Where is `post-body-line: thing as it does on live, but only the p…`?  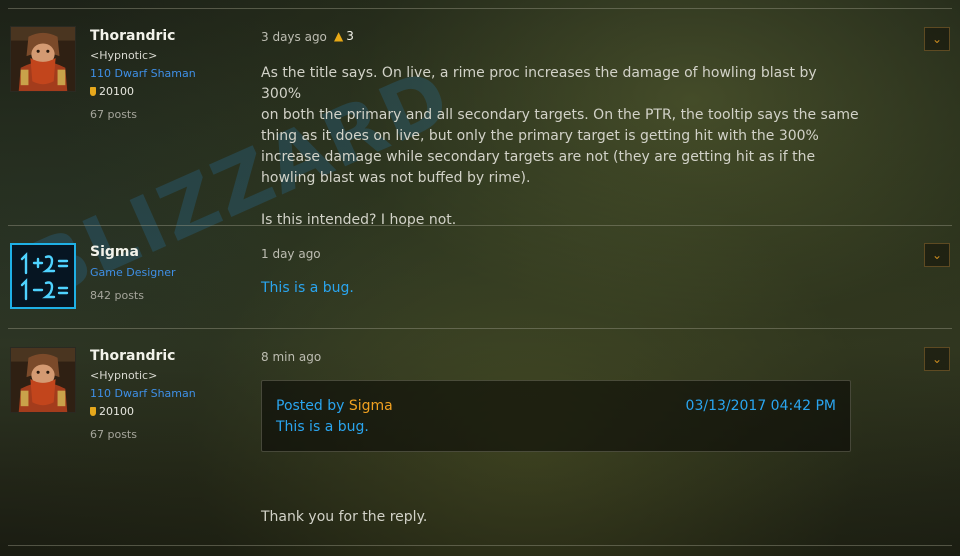 post-body-line: thing as it does on live, but only the p… is located at coordinates (540, 136).